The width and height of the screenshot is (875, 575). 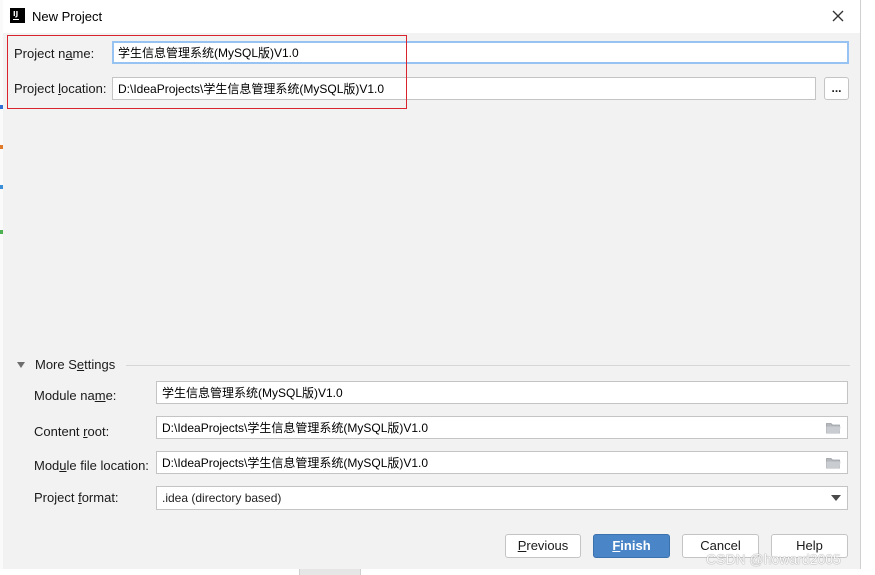 What do you see at coordinates (773, 559) in the screenshot?
I see `watermark-text: CSDN @howard2005` at bounding box center [773, 559].